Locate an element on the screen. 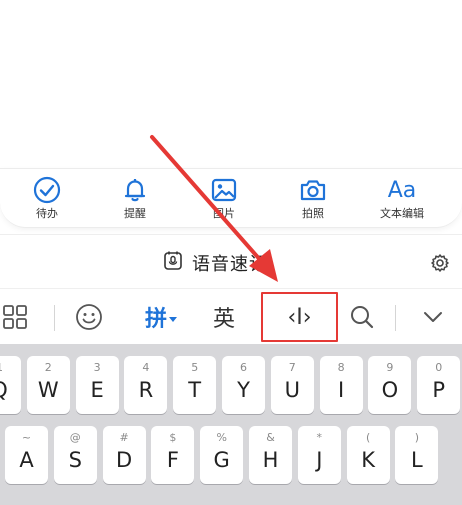  microphone-icon is located at coordinates (173, 263).